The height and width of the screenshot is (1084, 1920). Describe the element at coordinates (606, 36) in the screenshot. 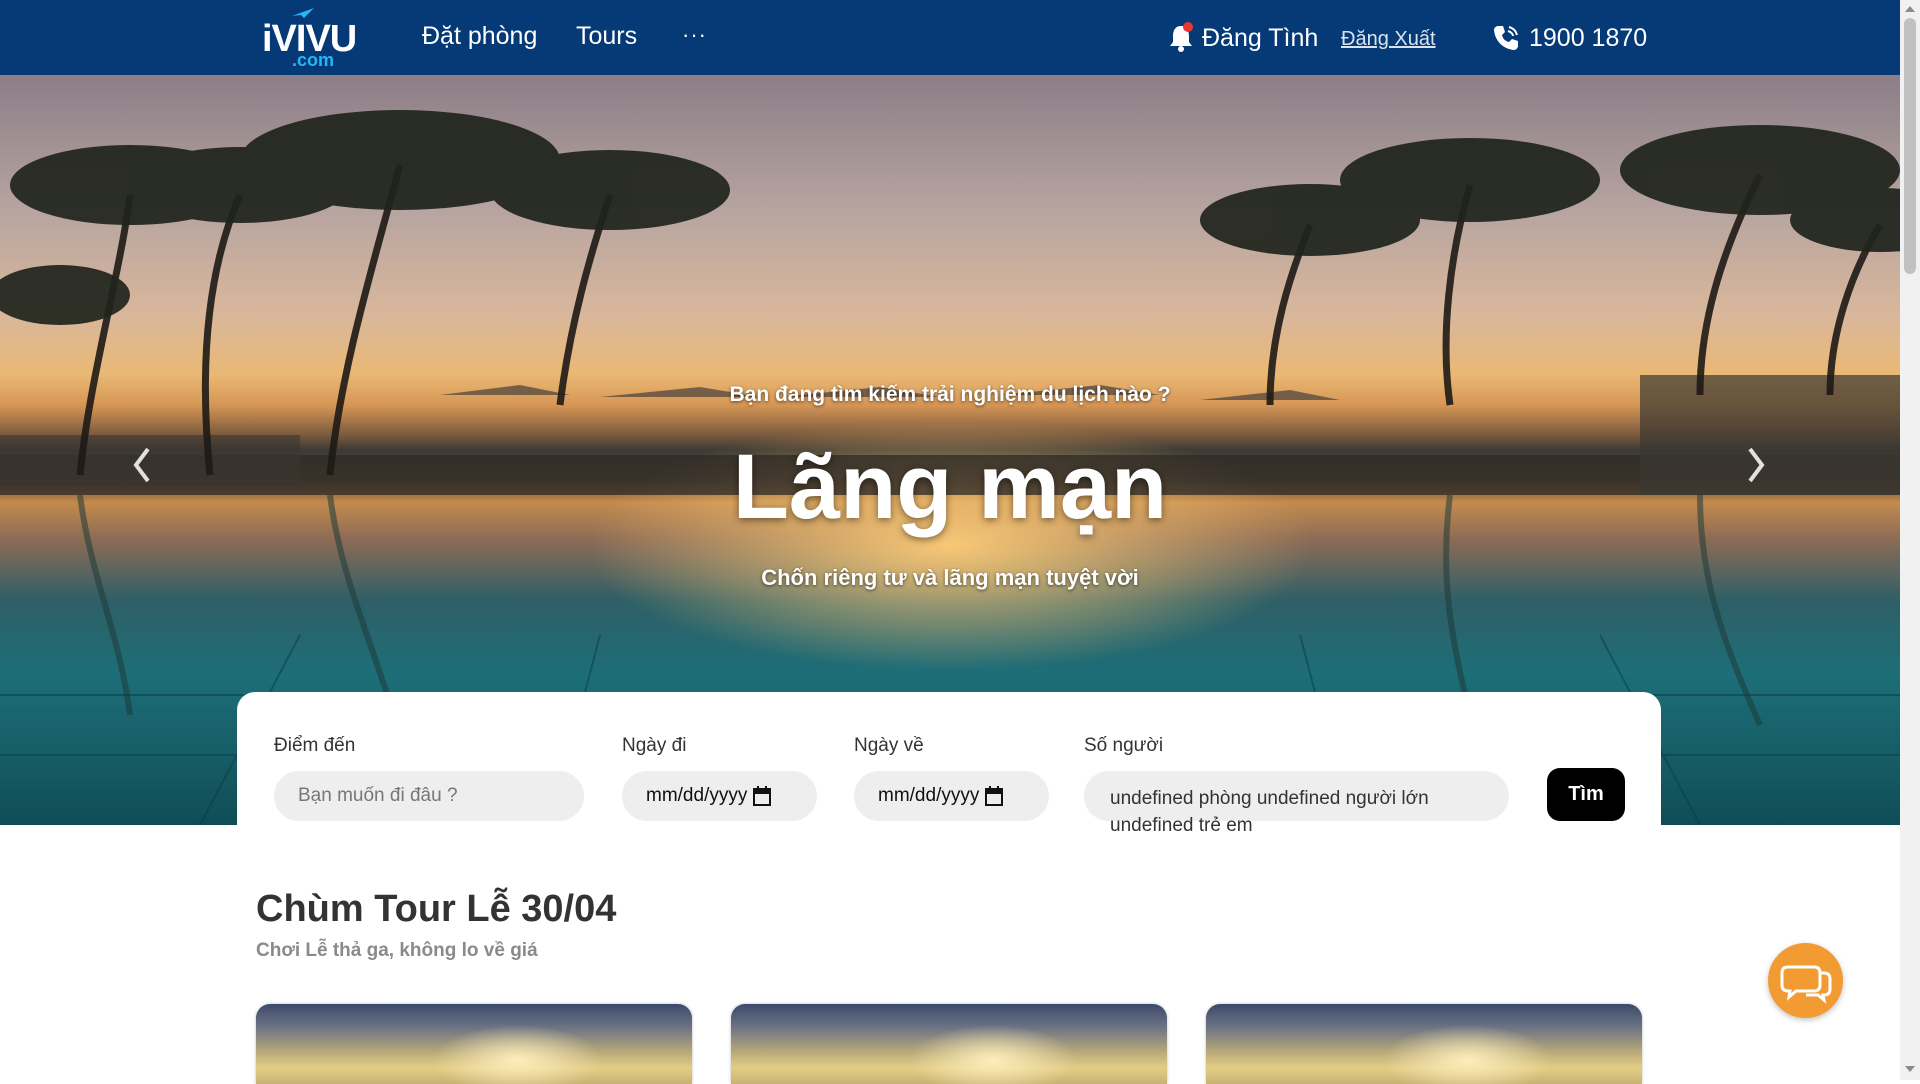

I see `nav-link-tours: Tours` at that location.